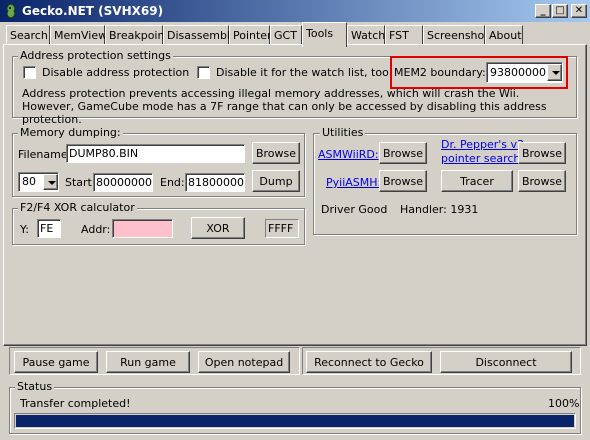  What do you see at coordinates (484, 158) in the screenshot?
I see `drpepper-link-line2: pointer search :` at bounding box center [484, 158].